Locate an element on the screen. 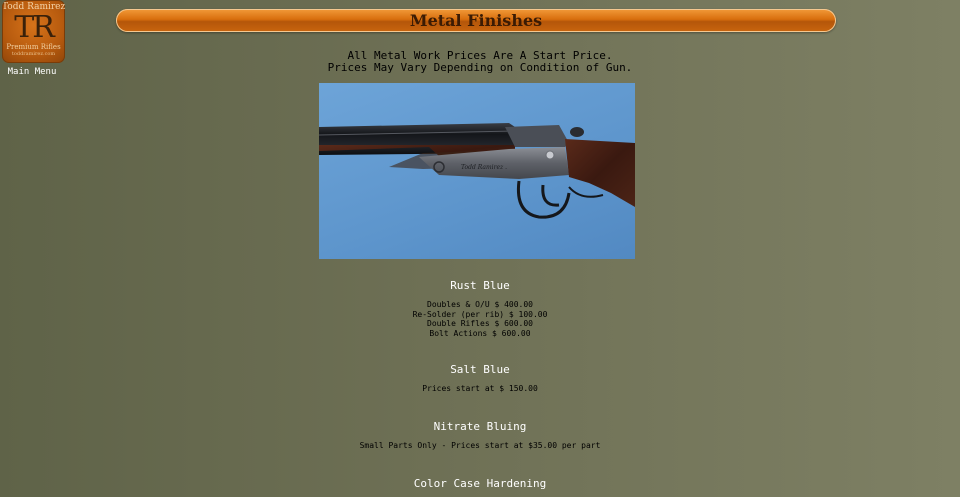 The height and width of the screenshot is (497, 960). shotgun-illustration: Todd Ramirez . is located at coordinates (477, 171).